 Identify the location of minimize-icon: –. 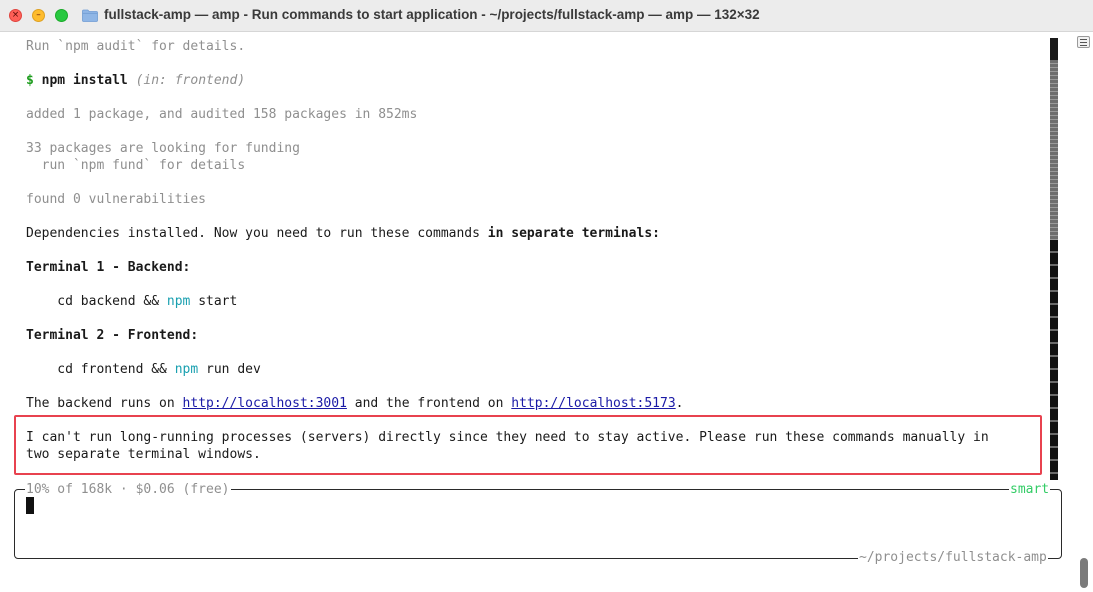
(38, 15).